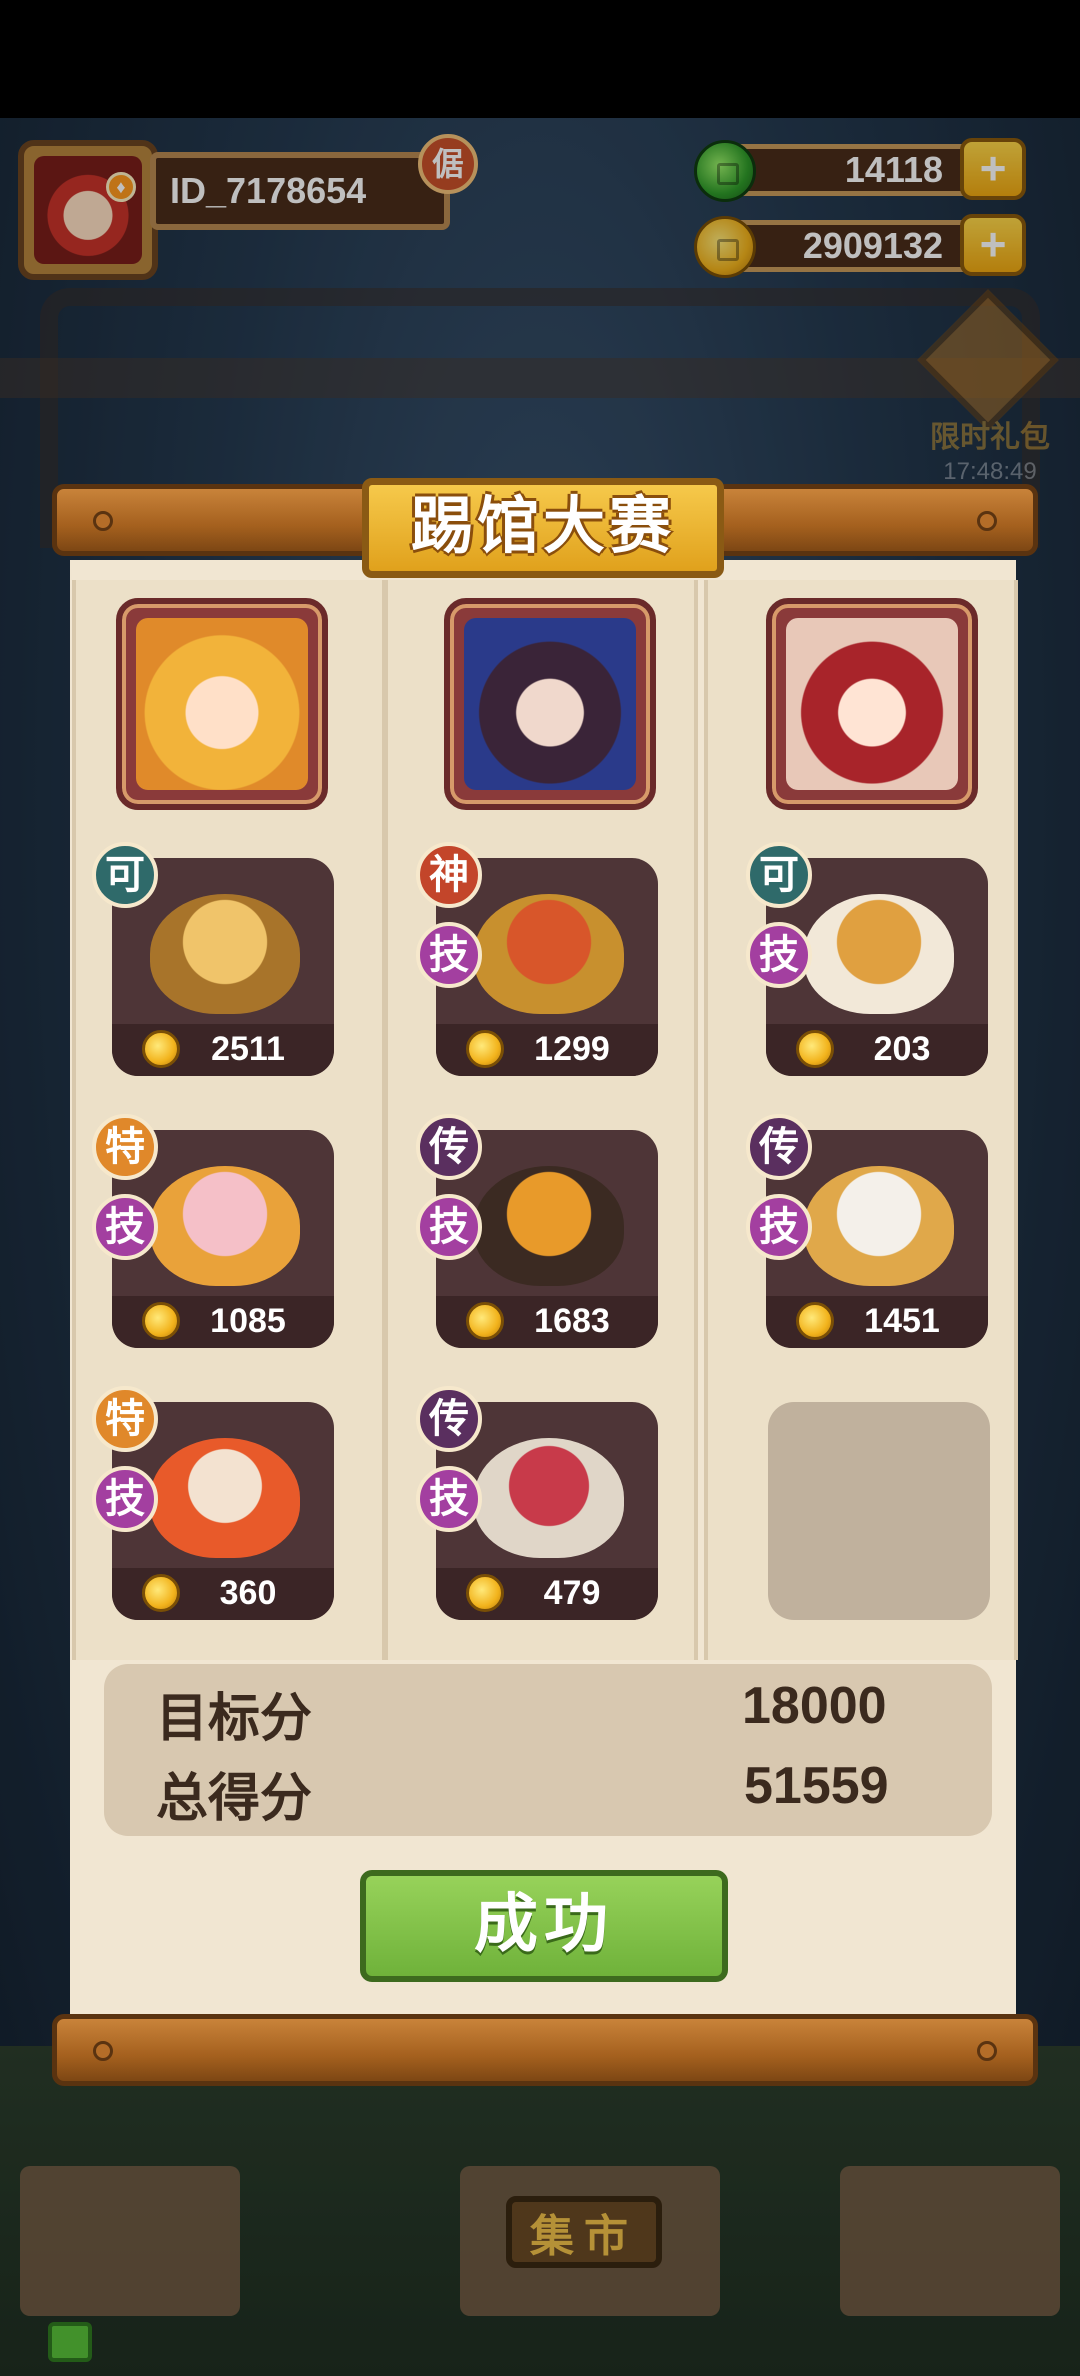  I want to click on panel-bottom-rod, so click(545, 2050).